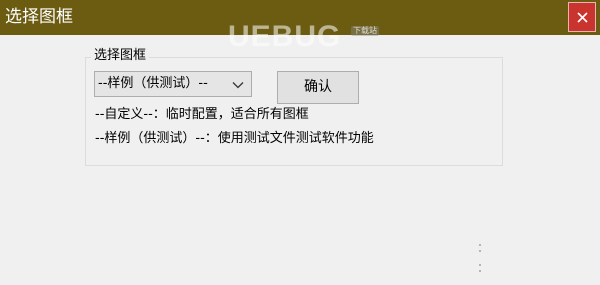 The width and height of the screenshot is (600, 285). I want to click on chevron-down-icon, so click(238, 85).